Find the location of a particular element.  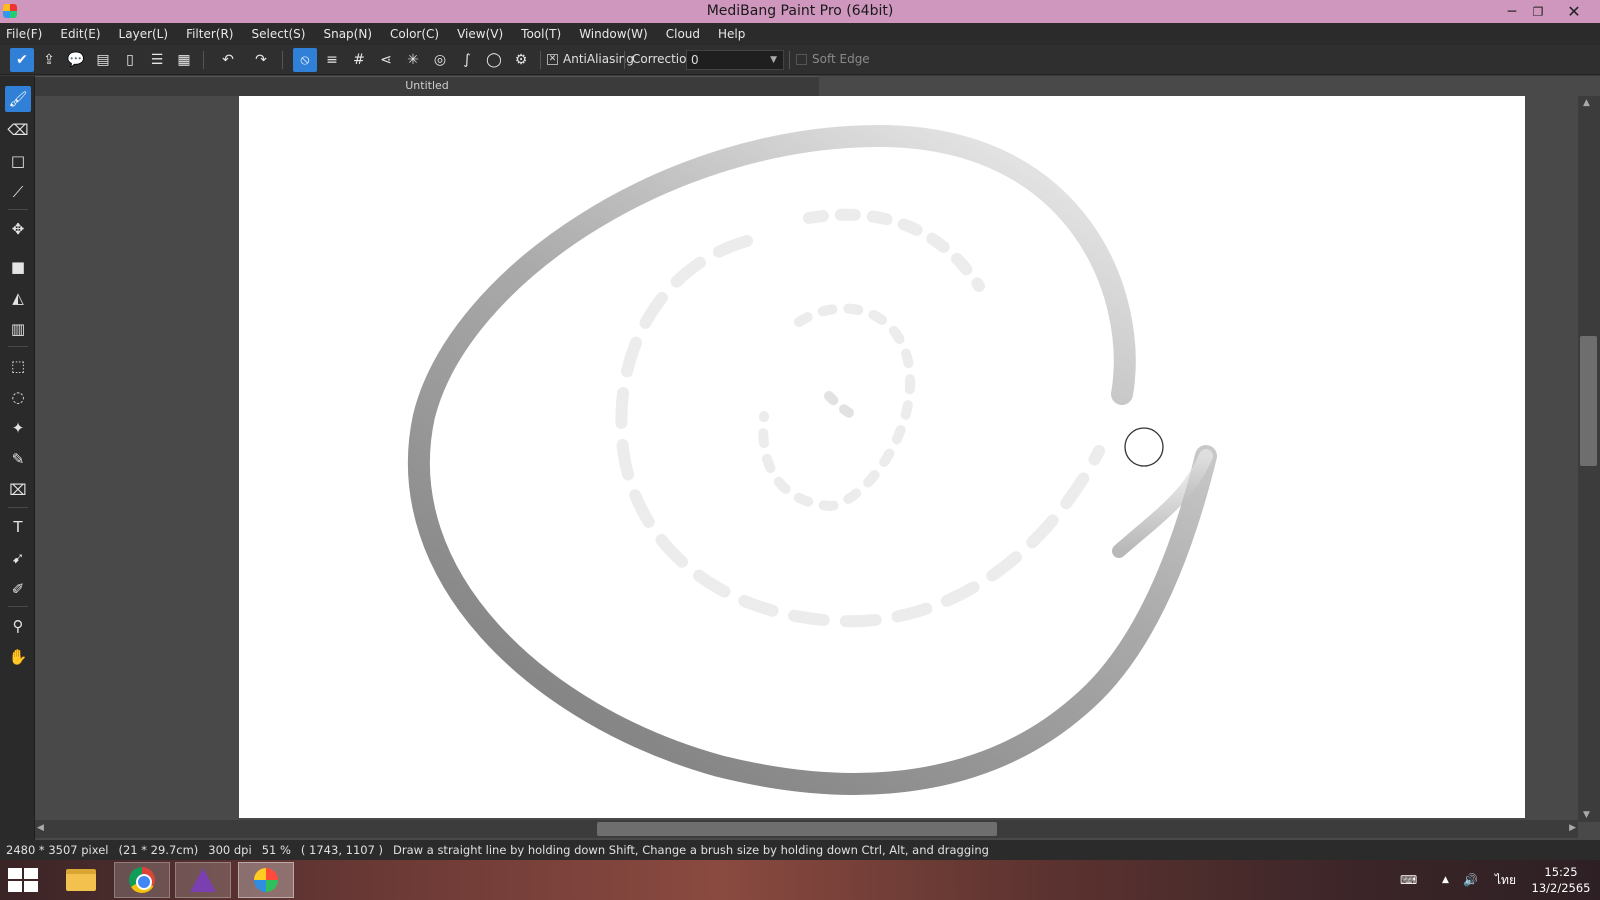

select-eraser-icon: ⌧ is located at coordinates (18, 490).